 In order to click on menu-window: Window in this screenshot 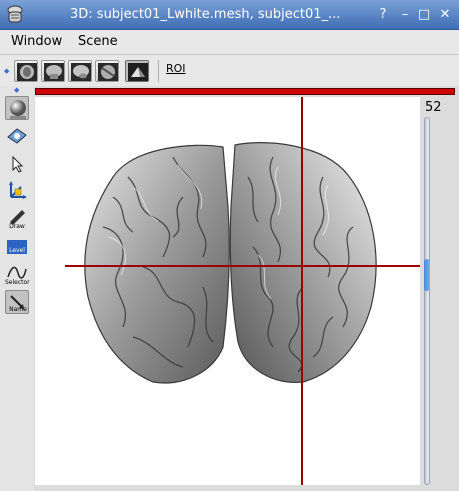, I will do `click(36, 41)`.